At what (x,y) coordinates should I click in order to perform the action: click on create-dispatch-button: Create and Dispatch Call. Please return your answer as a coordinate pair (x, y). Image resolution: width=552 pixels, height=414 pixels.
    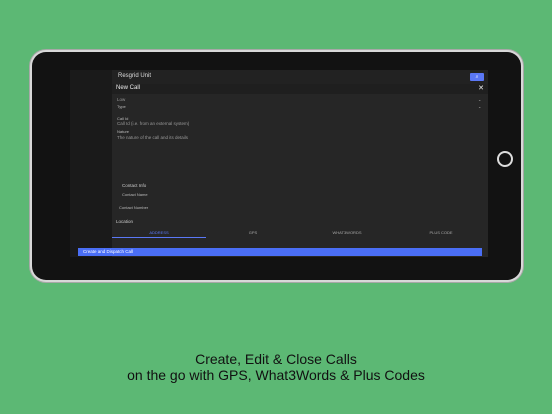
    Looking at the image, I should click on (280, 252).